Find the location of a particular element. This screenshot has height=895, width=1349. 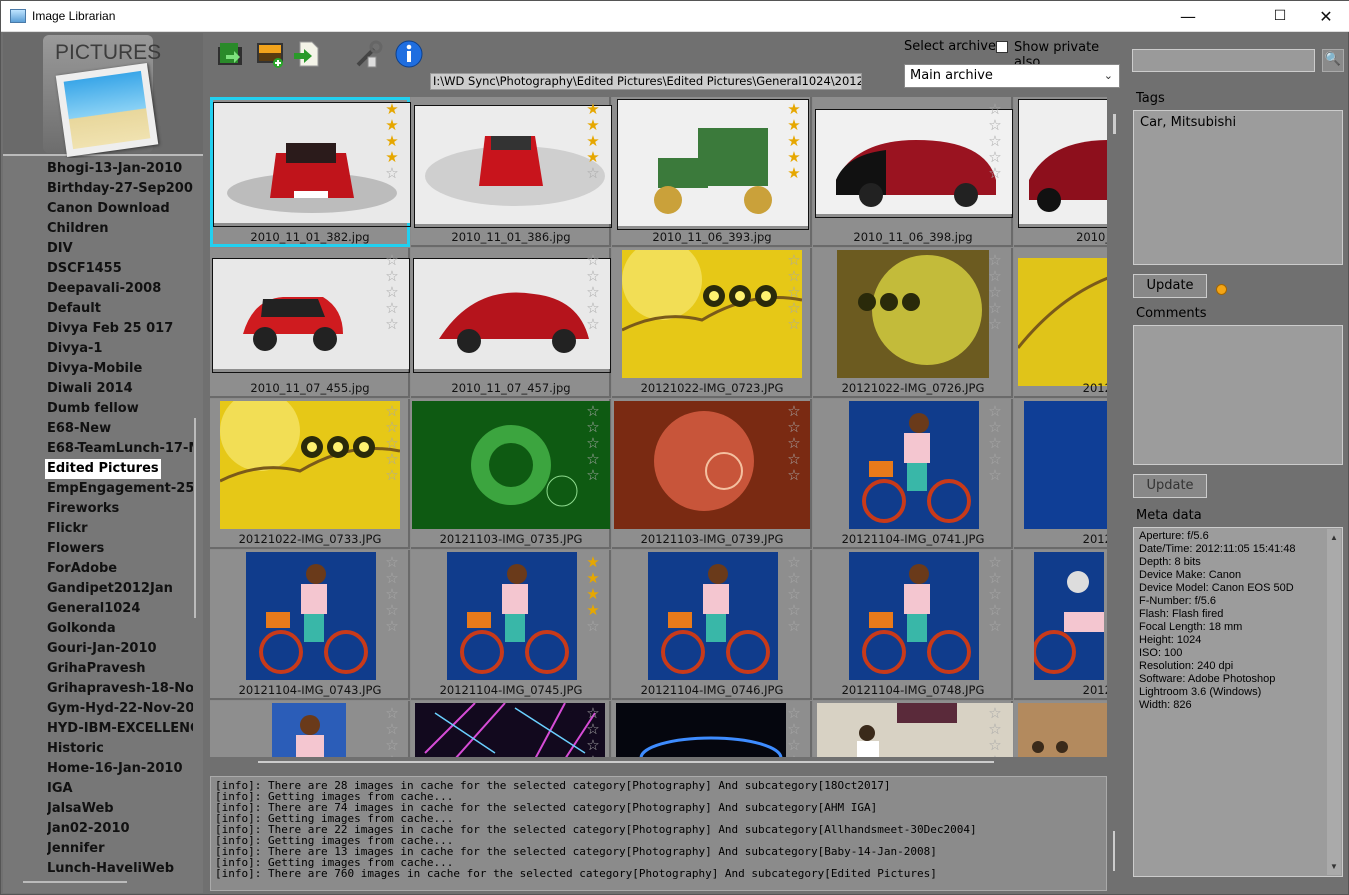

thumbnail-20121104-IMG_0743.JPG: ☆ ☆ ☆ ☆ ☆ 20121104-IMG_0743.JPG is located at coordinates (310, 625).